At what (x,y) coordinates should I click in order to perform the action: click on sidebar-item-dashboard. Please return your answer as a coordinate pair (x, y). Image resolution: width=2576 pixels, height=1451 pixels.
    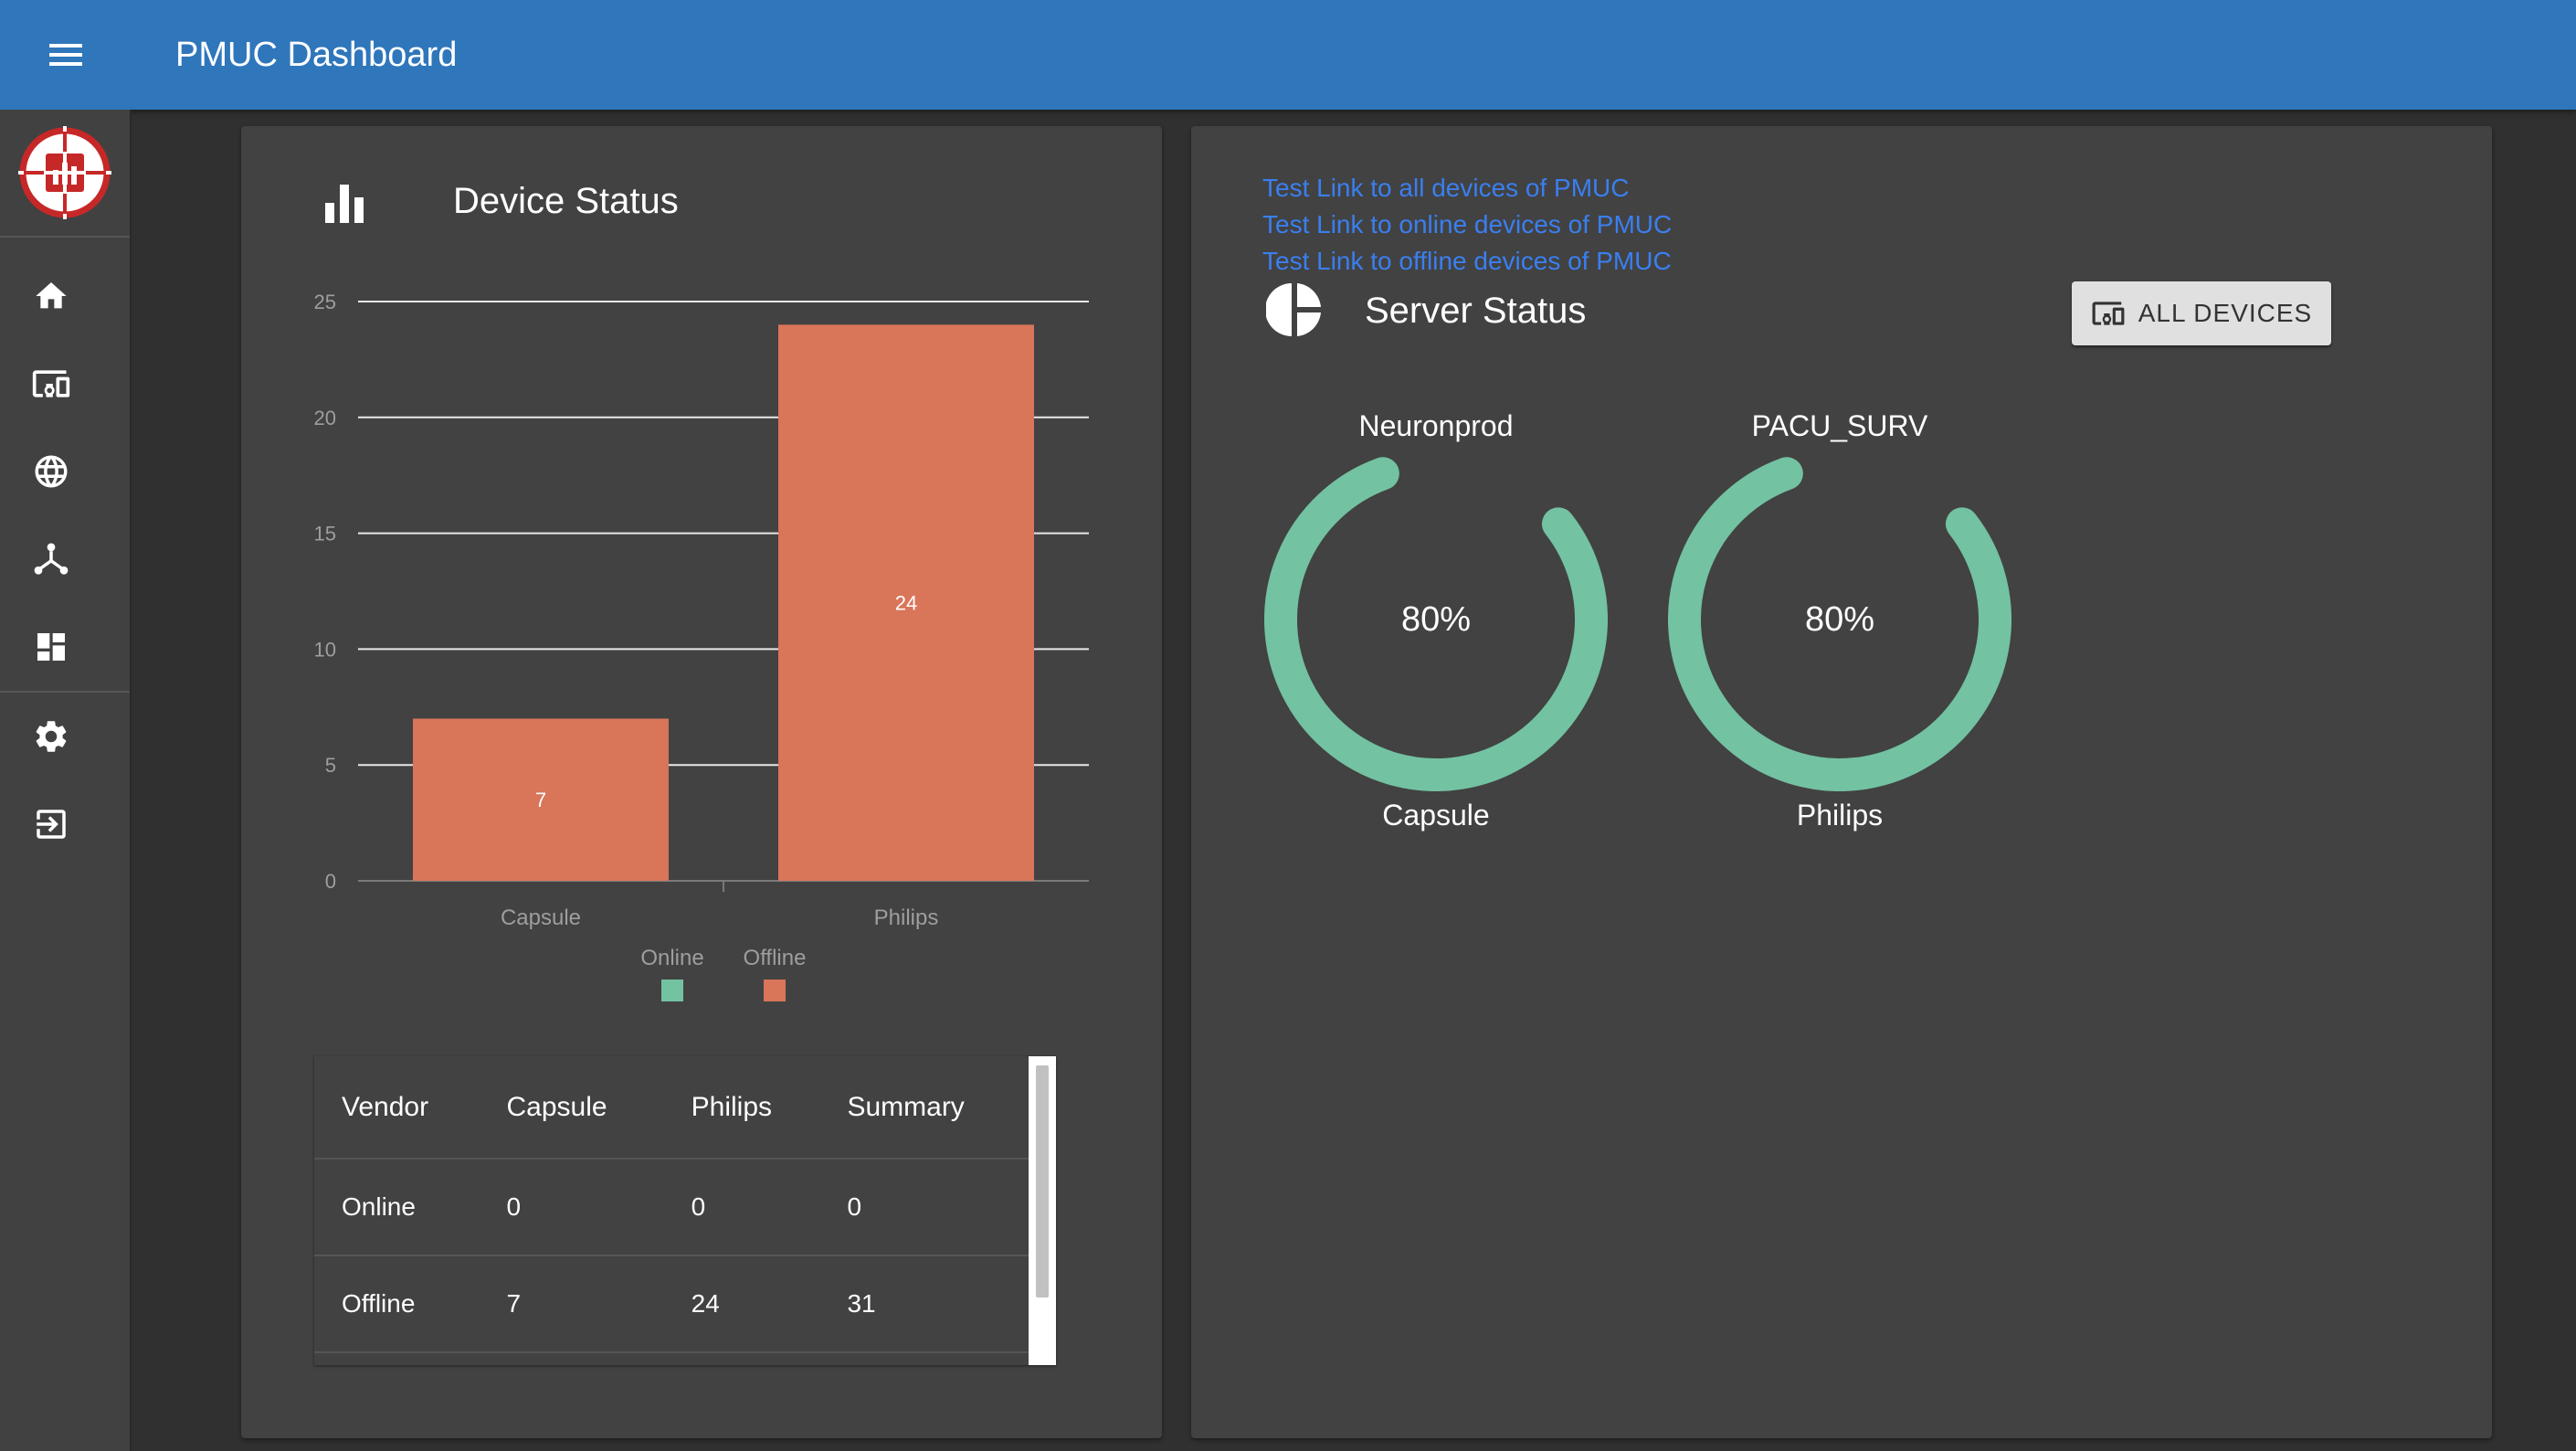
    Looking at the image, I should click on (51, 647).